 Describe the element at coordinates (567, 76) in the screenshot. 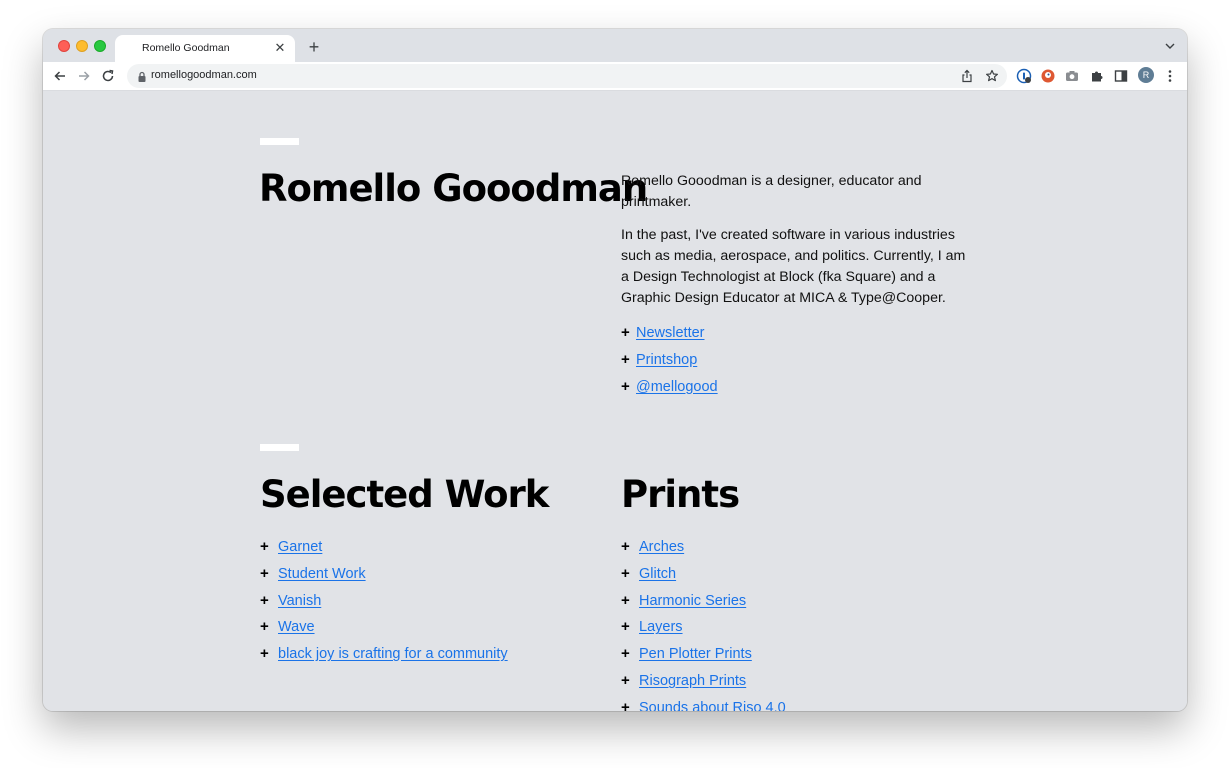

I see `address-bar: romellogoodman.com` at that location.